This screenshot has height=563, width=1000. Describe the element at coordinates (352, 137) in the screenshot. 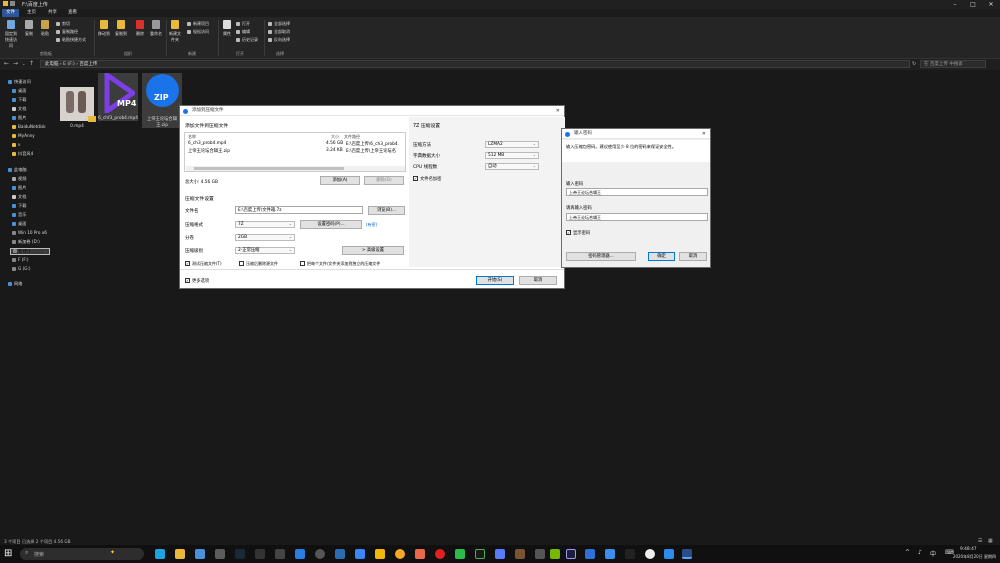

I see `column-path: 文件路径` at that location.